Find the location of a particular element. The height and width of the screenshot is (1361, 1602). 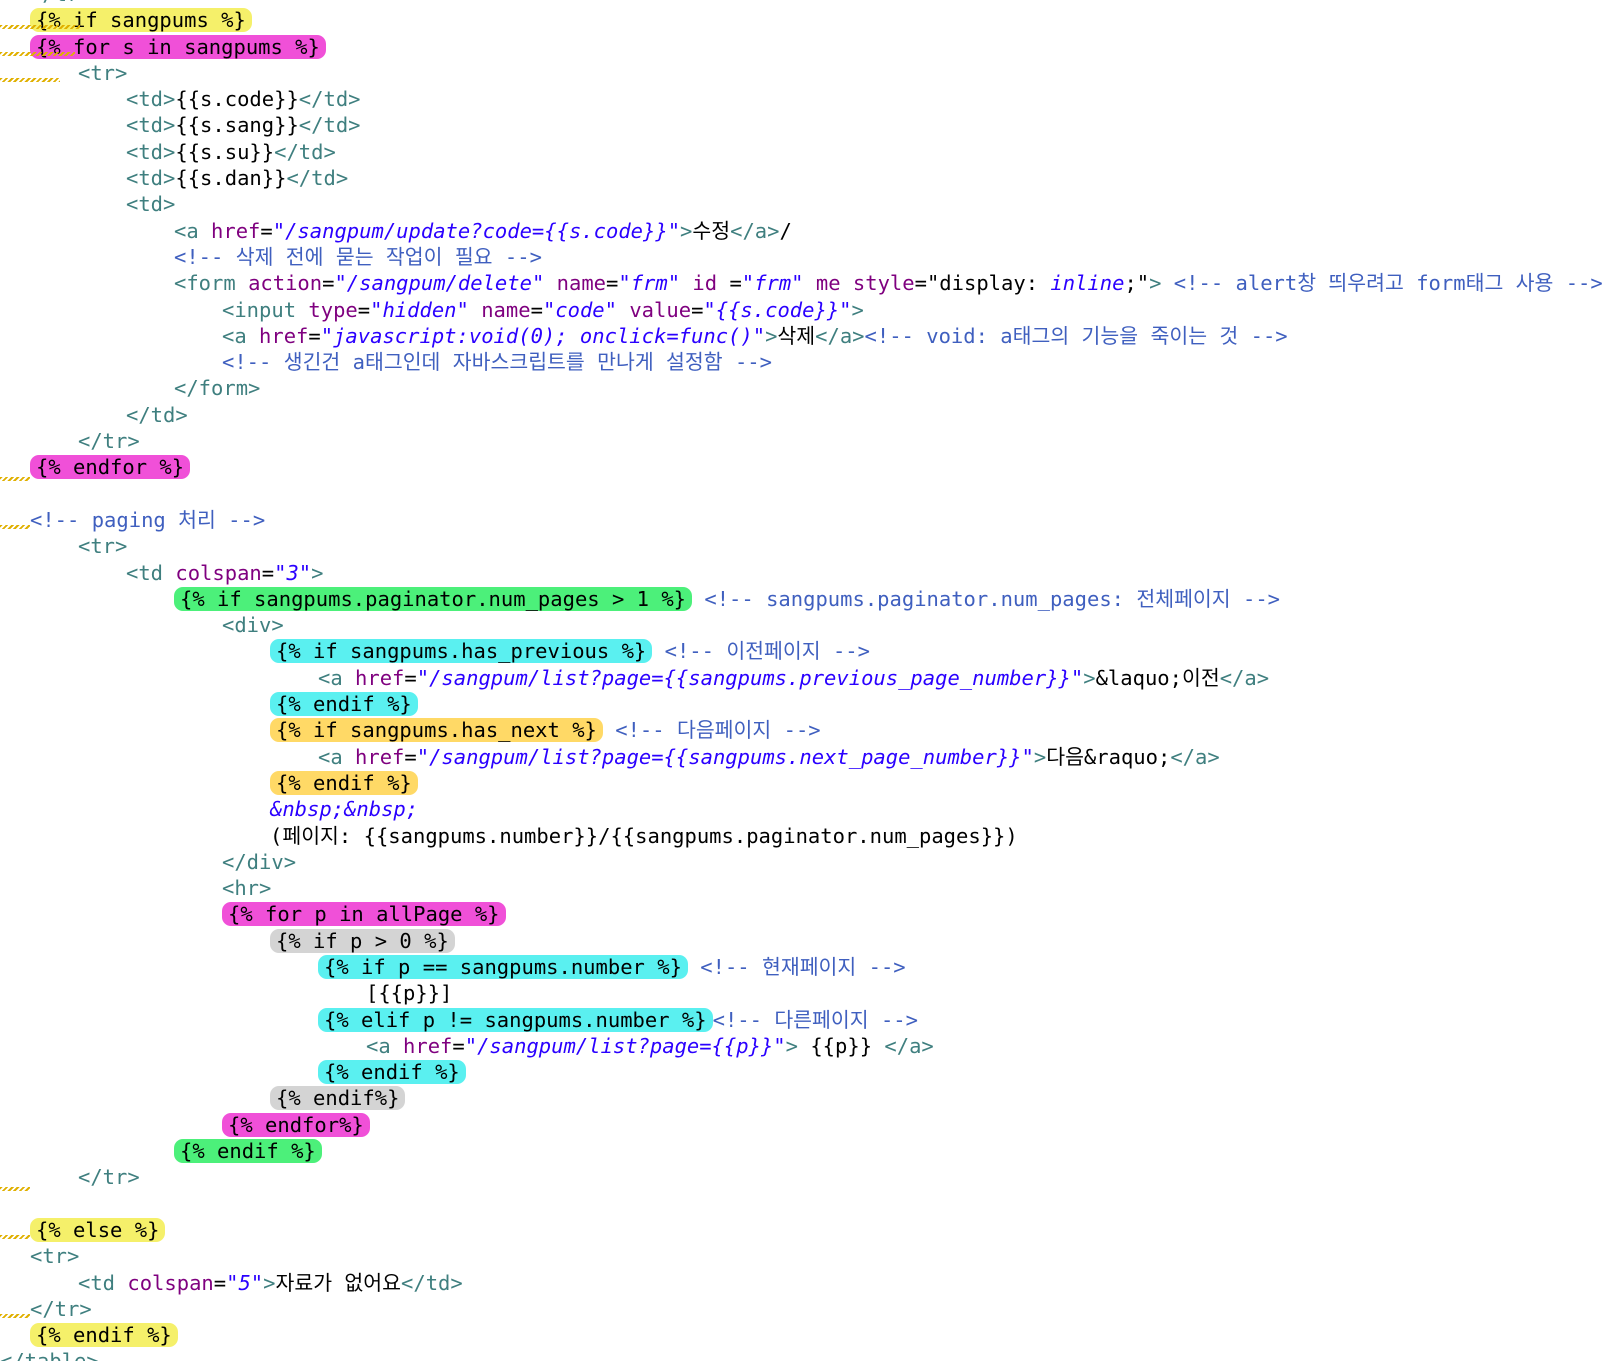

code-token: ="display: is located at coordinates (982, 283).